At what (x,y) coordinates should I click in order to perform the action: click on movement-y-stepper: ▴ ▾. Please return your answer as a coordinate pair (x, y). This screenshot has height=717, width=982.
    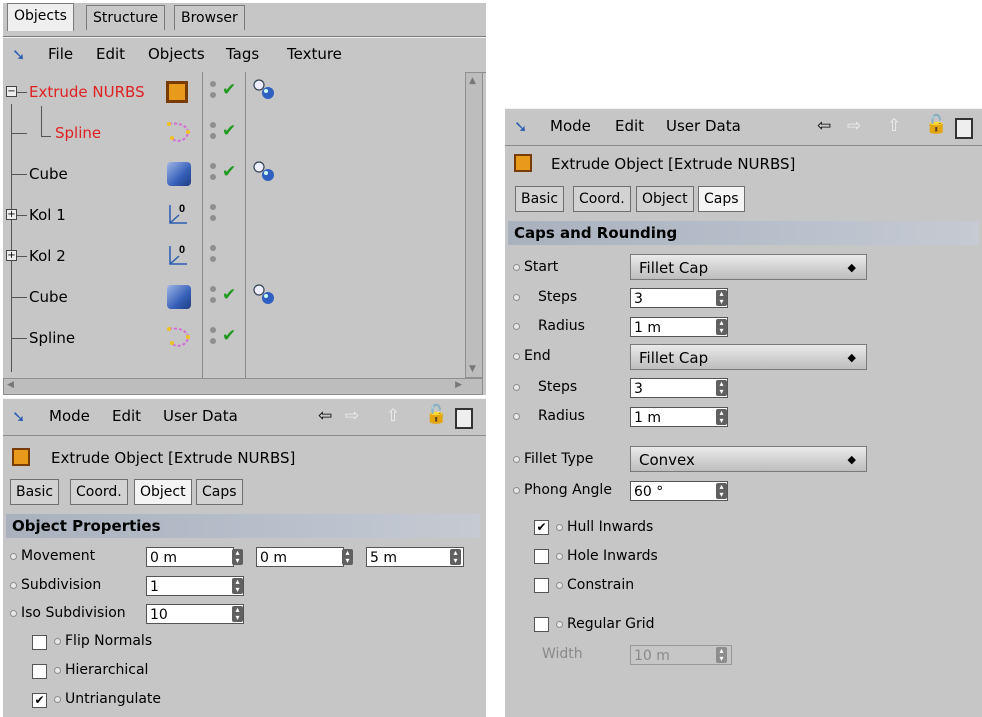
    Looking at the image, I should click on (347, 557).